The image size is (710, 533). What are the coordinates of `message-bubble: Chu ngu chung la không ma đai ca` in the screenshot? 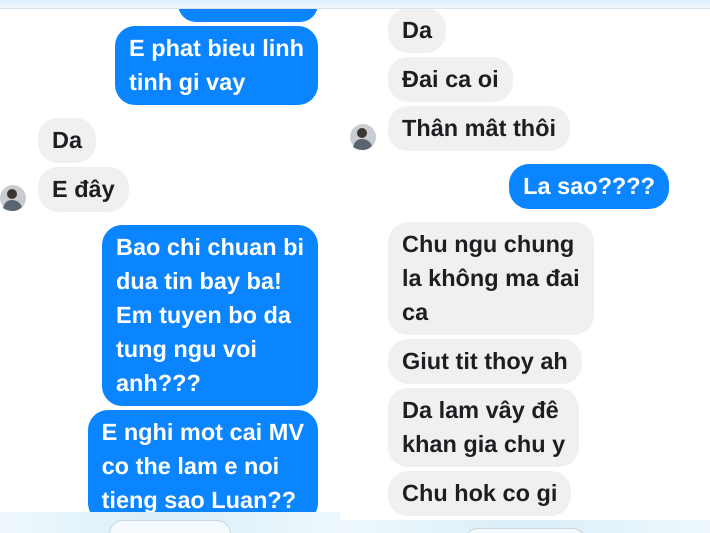 It's located at (491, 278).